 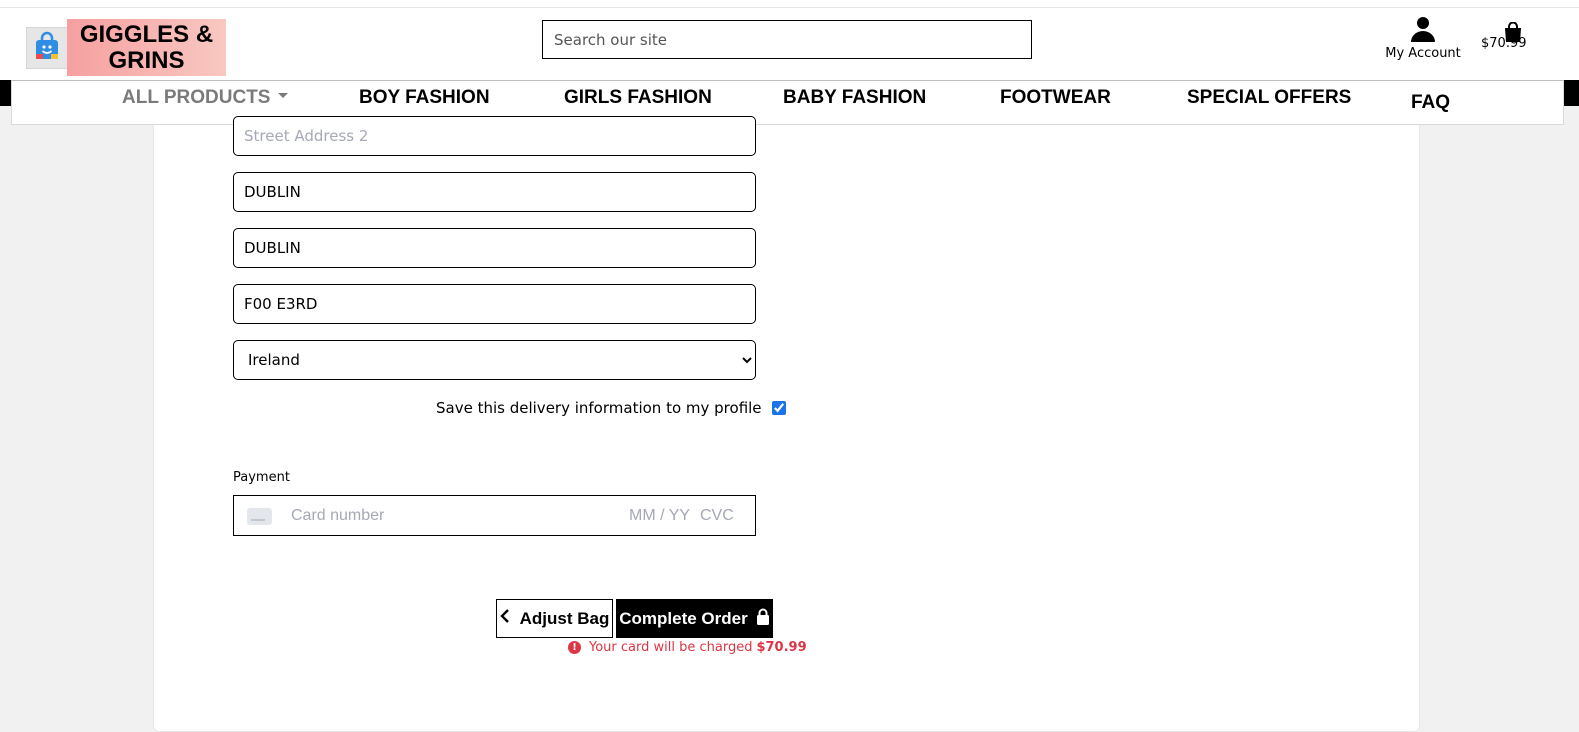 What do you see at coordinates (789, 4) in the screenshot?
I see `top-rule` at bounding box center [789, 4].